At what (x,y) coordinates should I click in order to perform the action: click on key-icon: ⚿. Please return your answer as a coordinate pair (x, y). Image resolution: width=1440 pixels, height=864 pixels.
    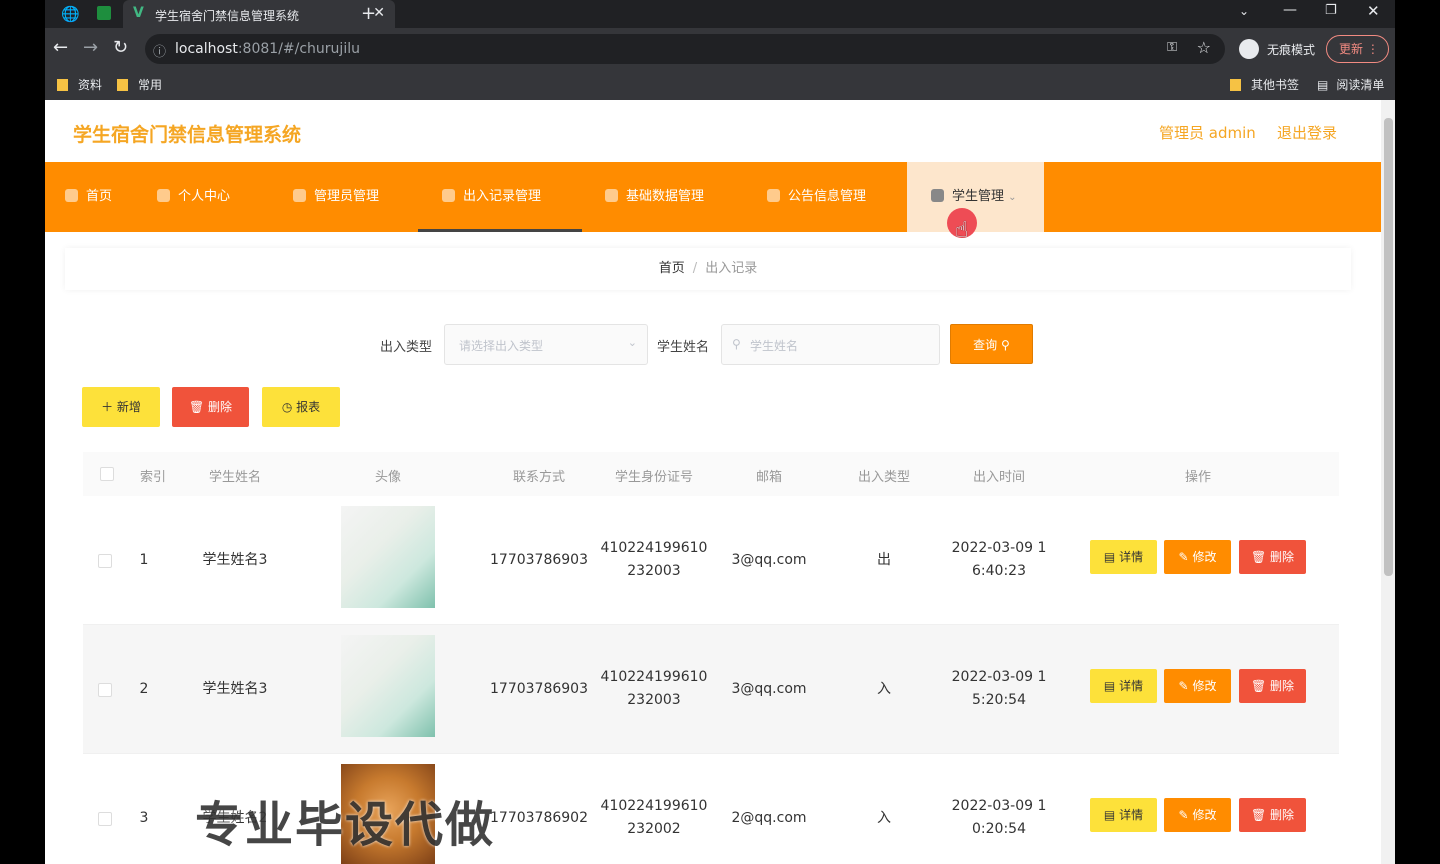
    Looking at the image, I should click on (1172, 47).